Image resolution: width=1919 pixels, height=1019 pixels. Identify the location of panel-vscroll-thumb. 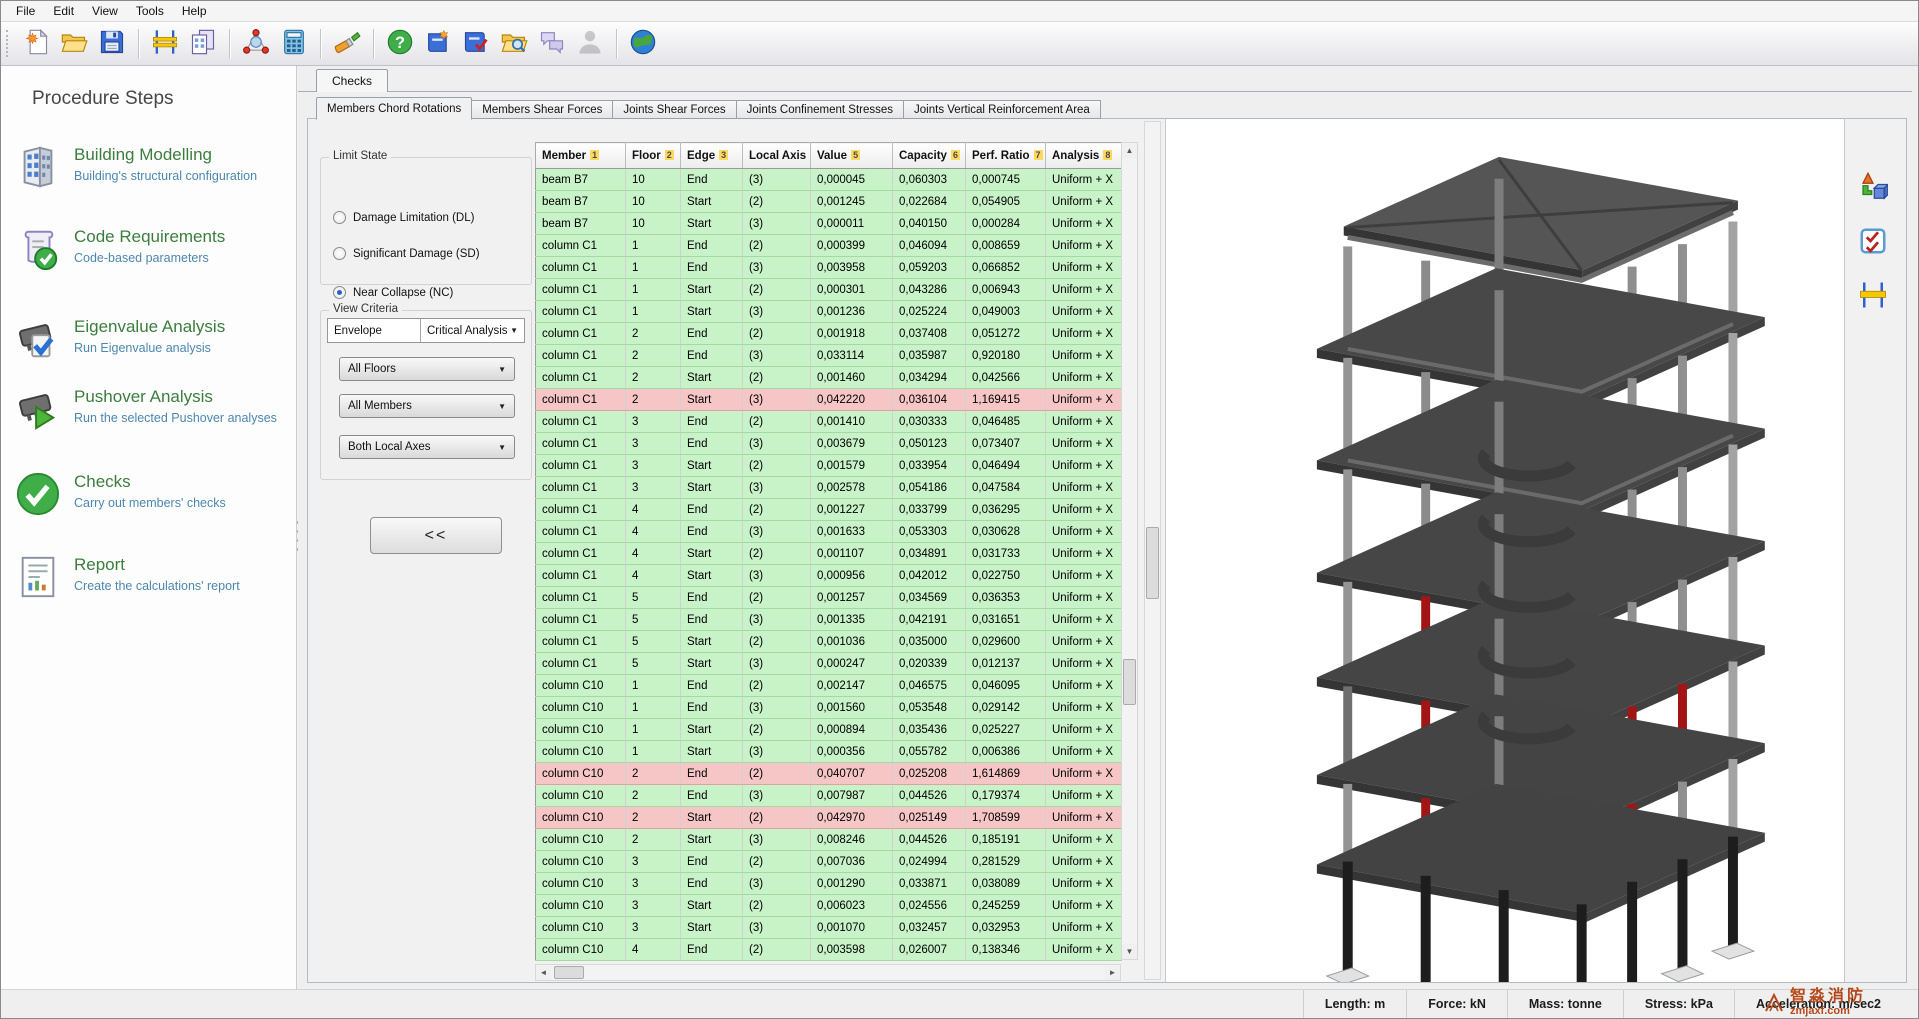
(1152, 563).